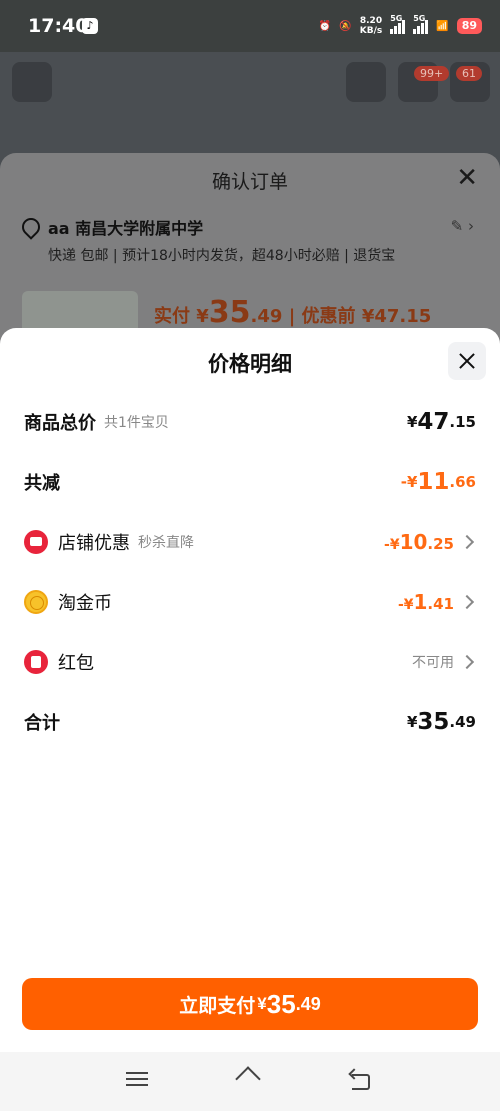 The height and width of the screenshot is (1111, 500). What do you see at coordinates (250, 1004) in the screenshot?
I see `pay-now-button: 立即支付 ¥ 35 .49` at bounding box center [250, 1004].